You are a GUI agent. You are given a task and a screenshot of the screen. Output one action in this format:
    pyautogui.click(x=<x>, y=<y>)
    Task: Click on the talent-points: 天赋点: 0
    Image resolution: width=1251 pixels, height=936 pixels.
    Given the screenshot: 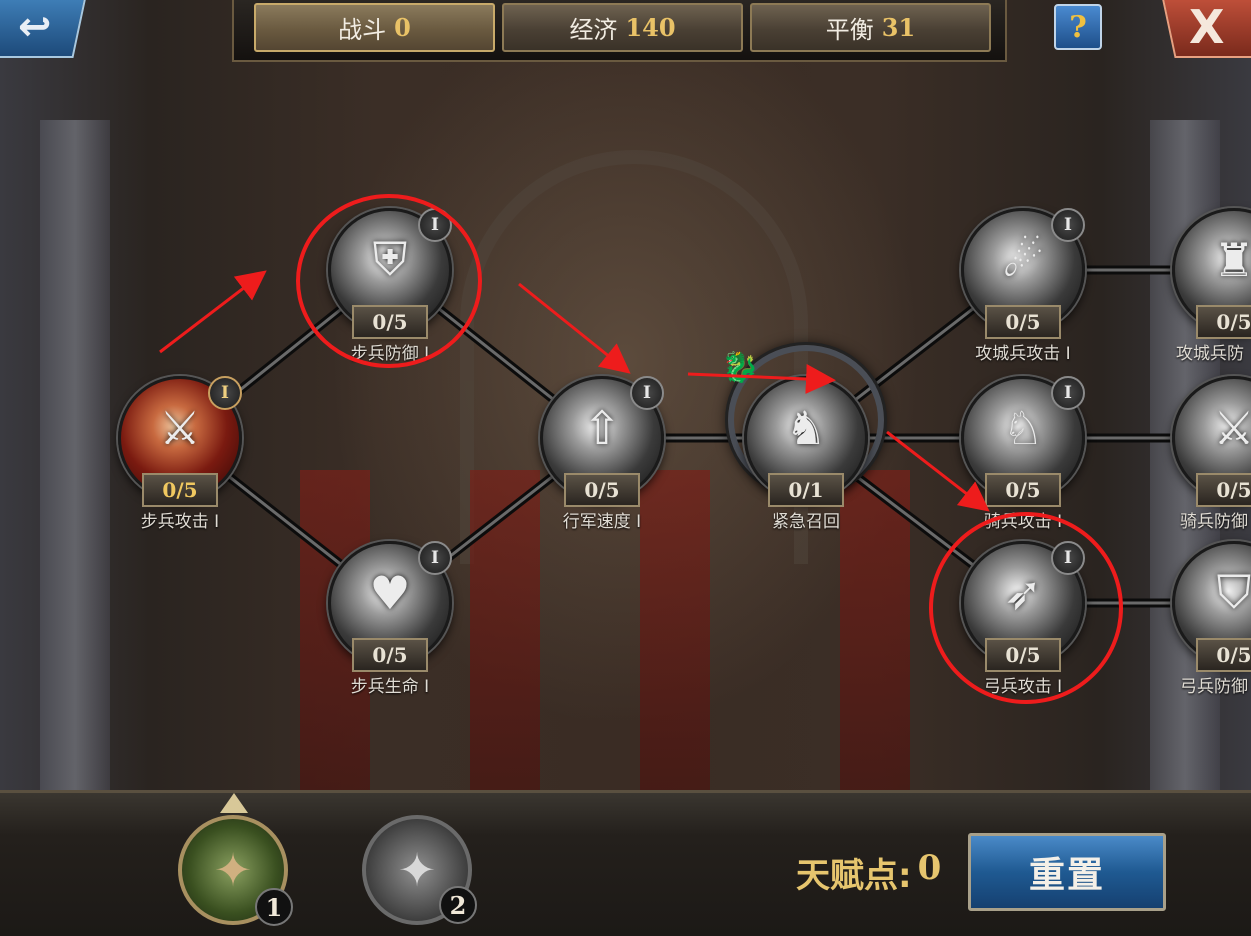 What is the action you would take?
    pyautogui.click(x=868, y=872)
    